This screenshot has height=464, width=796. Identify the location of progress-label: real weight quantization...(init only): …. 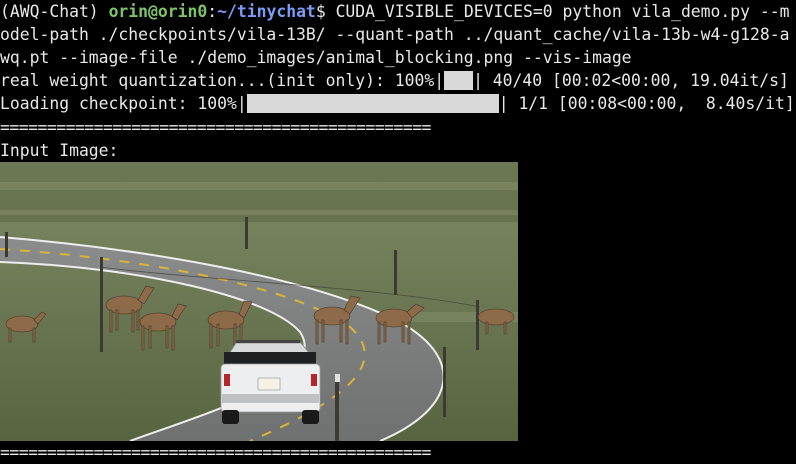
(222, 80).